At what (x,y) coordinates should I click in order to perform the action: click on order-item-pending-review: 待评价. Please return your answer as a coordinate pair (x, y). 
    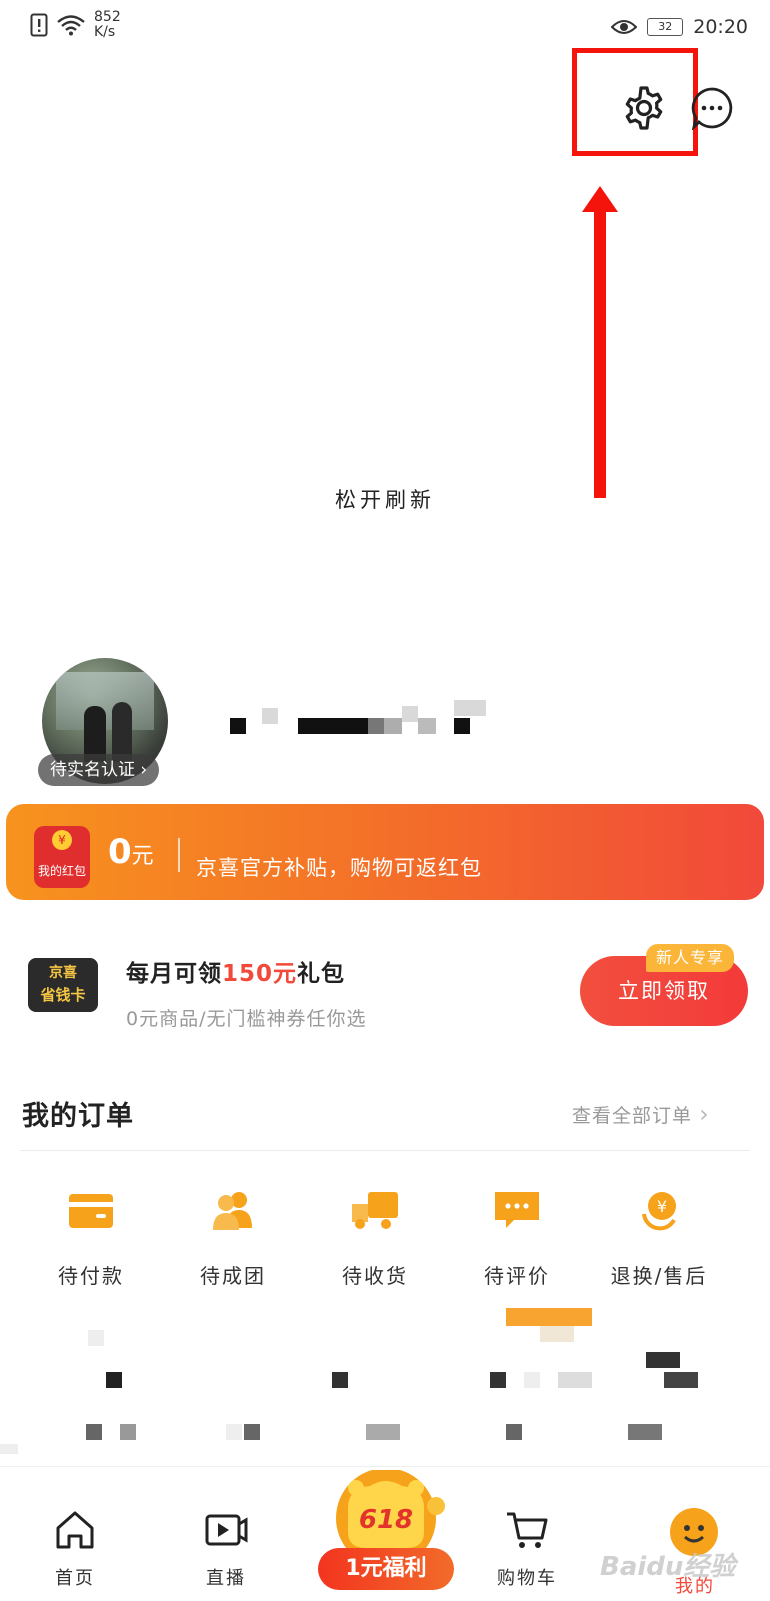
    Looking at the image, I should click on (517, 1234).